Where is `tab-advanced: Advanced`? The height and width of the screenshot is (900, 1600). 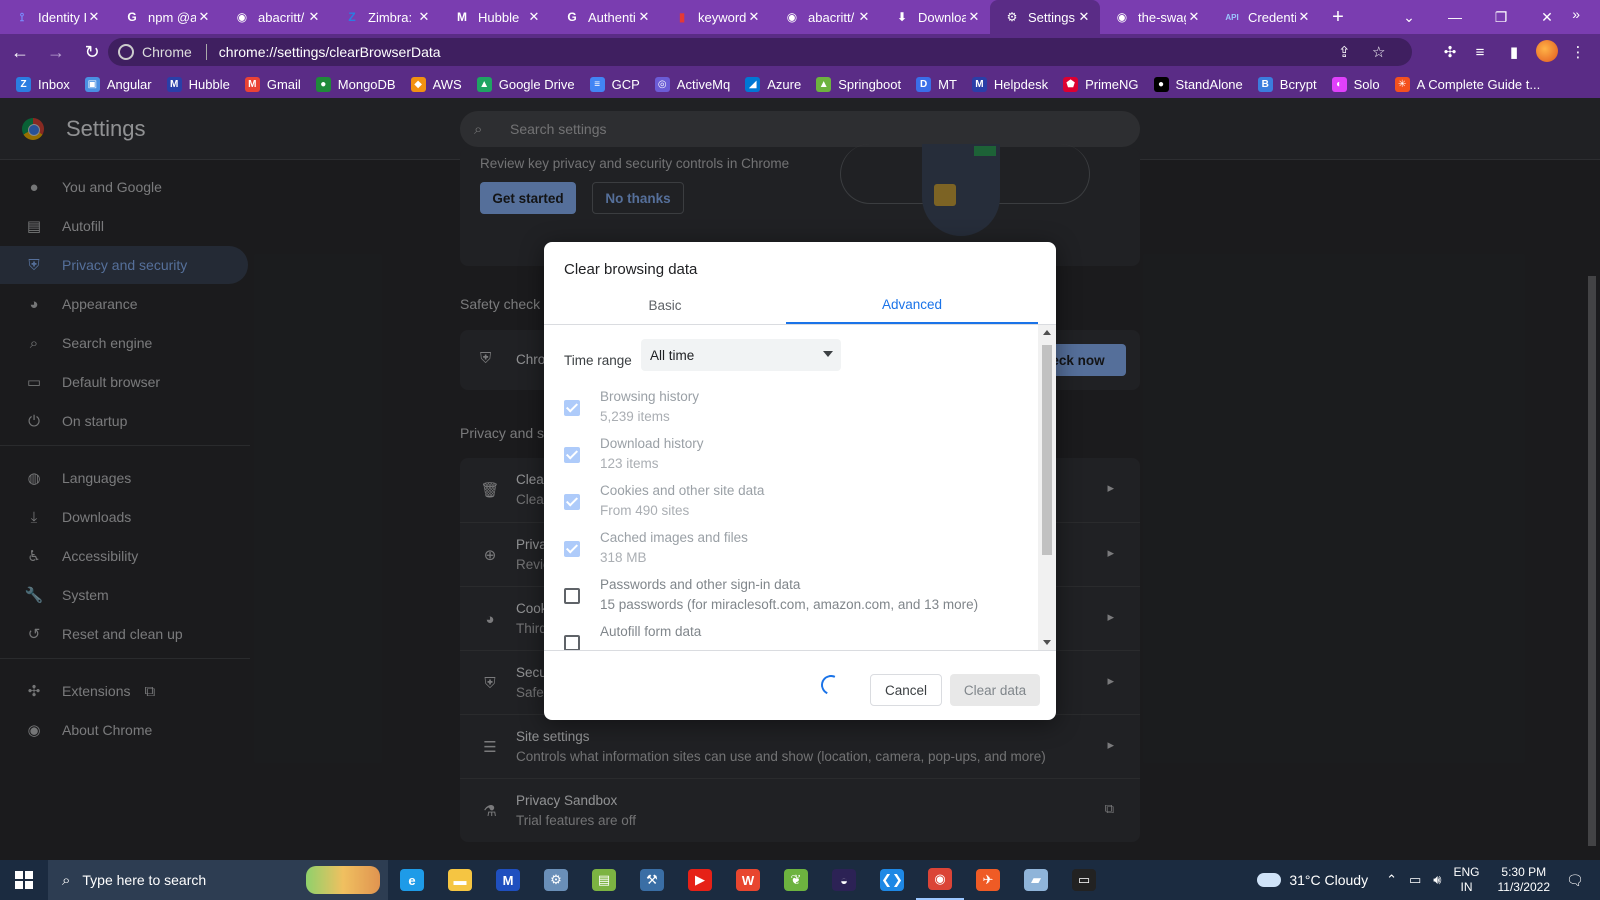 tab-advanced: Advanced is located at coordinates (912, 305).